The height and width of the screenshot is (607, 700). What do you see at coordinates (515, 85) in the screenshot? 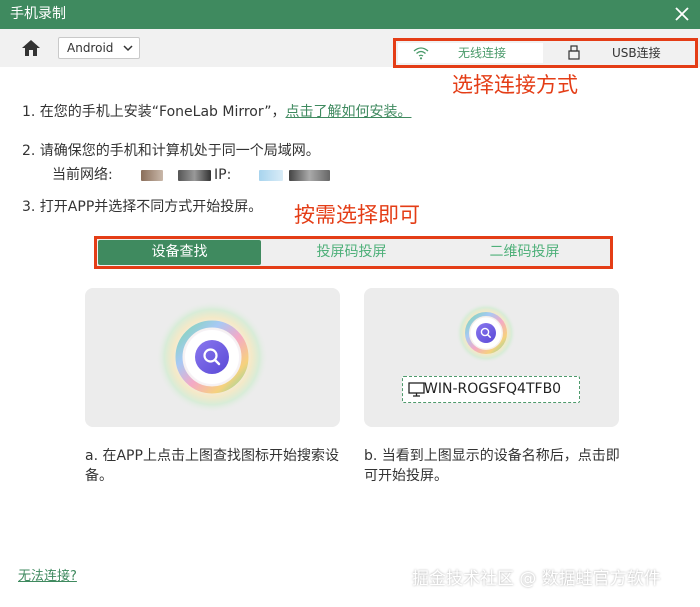
I see `annotation-connection: 选择连接方式` at bounding box center [515, 85].